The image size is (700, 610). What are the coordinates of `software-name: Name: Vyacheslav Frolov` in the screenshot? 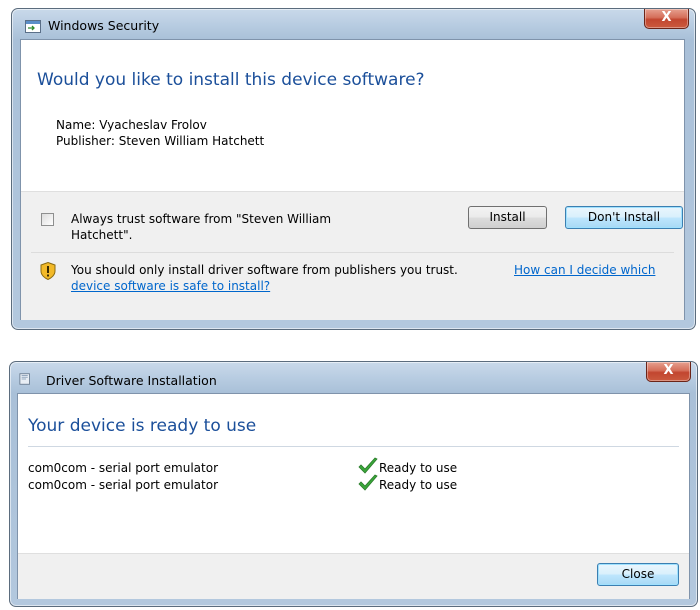 It's located at (131, 125).